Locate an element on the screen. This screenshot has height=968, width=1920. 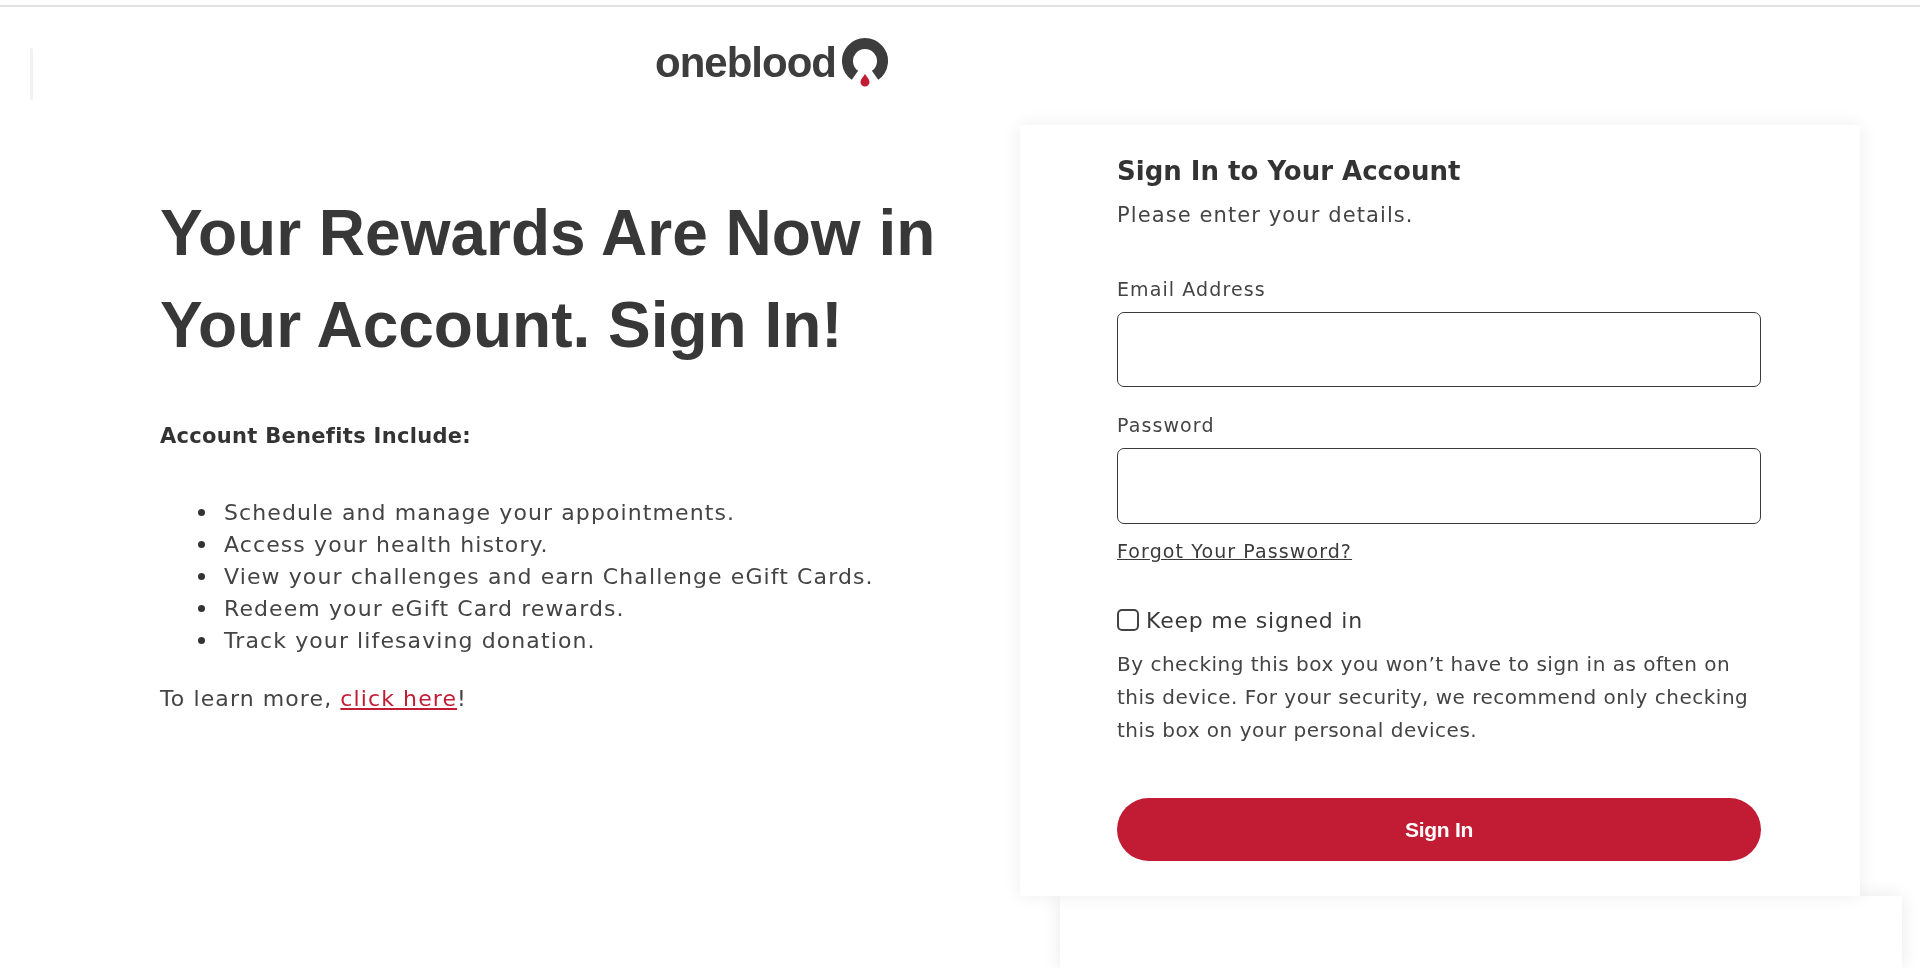
card-title: Sign In to Your Account is located at coordinates (1289, 171).